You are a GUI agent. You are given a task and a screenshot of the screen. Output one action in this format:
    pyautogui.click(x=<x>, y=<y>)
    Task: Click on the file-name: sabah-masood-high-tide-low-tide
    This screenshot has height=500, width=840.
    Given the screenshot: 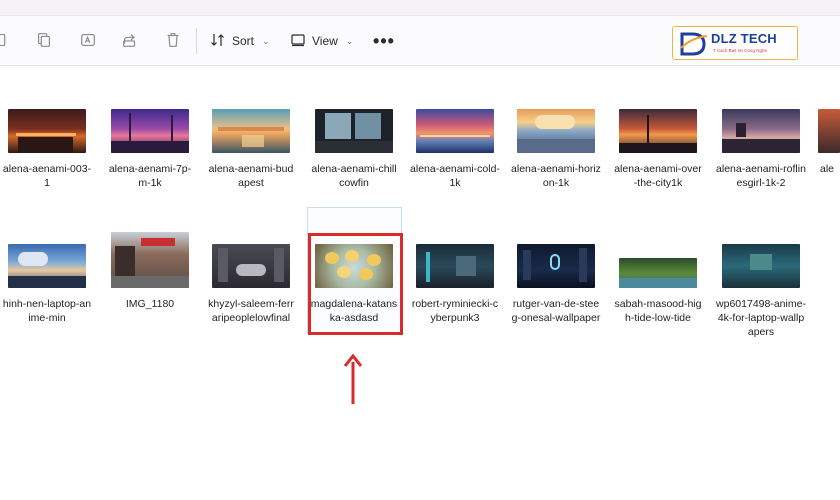 What is the action you would take?
    pyautogui.click(x=658, y=311)
    